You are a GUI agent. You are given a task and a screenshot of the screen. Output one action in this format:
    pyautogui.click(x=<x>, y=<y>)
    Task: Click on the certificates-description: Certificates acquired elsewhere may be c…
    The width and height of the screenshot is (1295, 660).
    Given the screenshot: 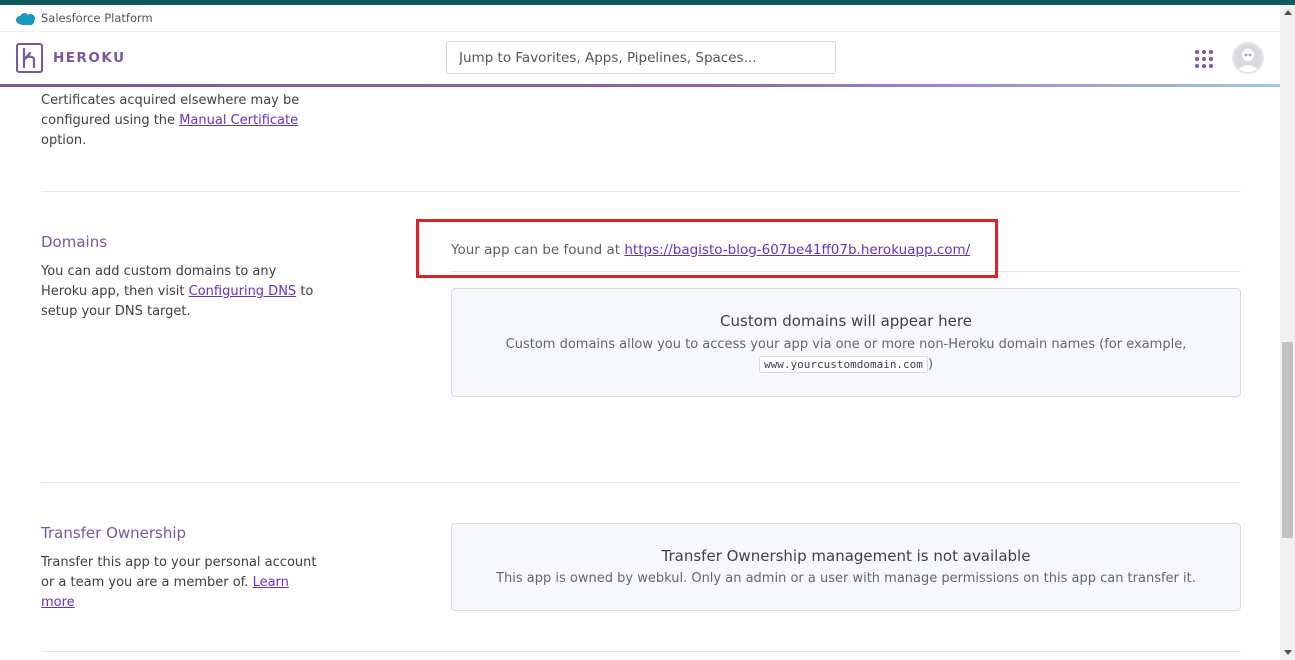 What is the action you would take?
    pyautogui.click(x=170, y=120)
    